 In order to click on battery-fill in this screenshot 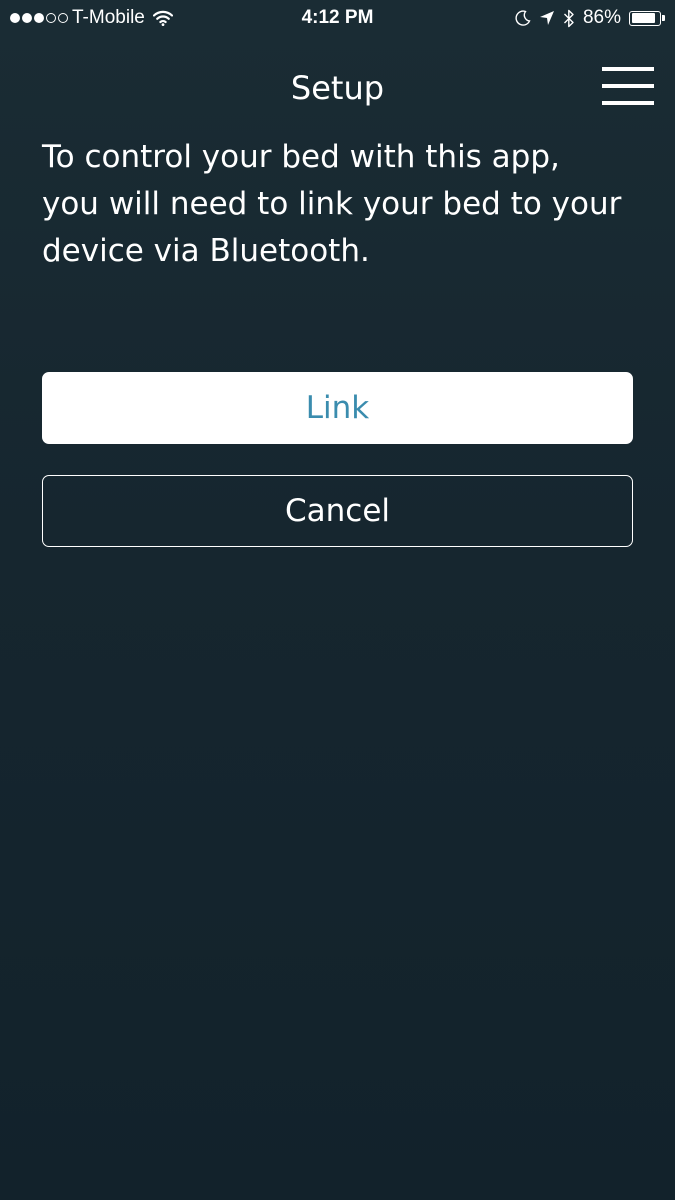, I will do `click(643, 18)`.